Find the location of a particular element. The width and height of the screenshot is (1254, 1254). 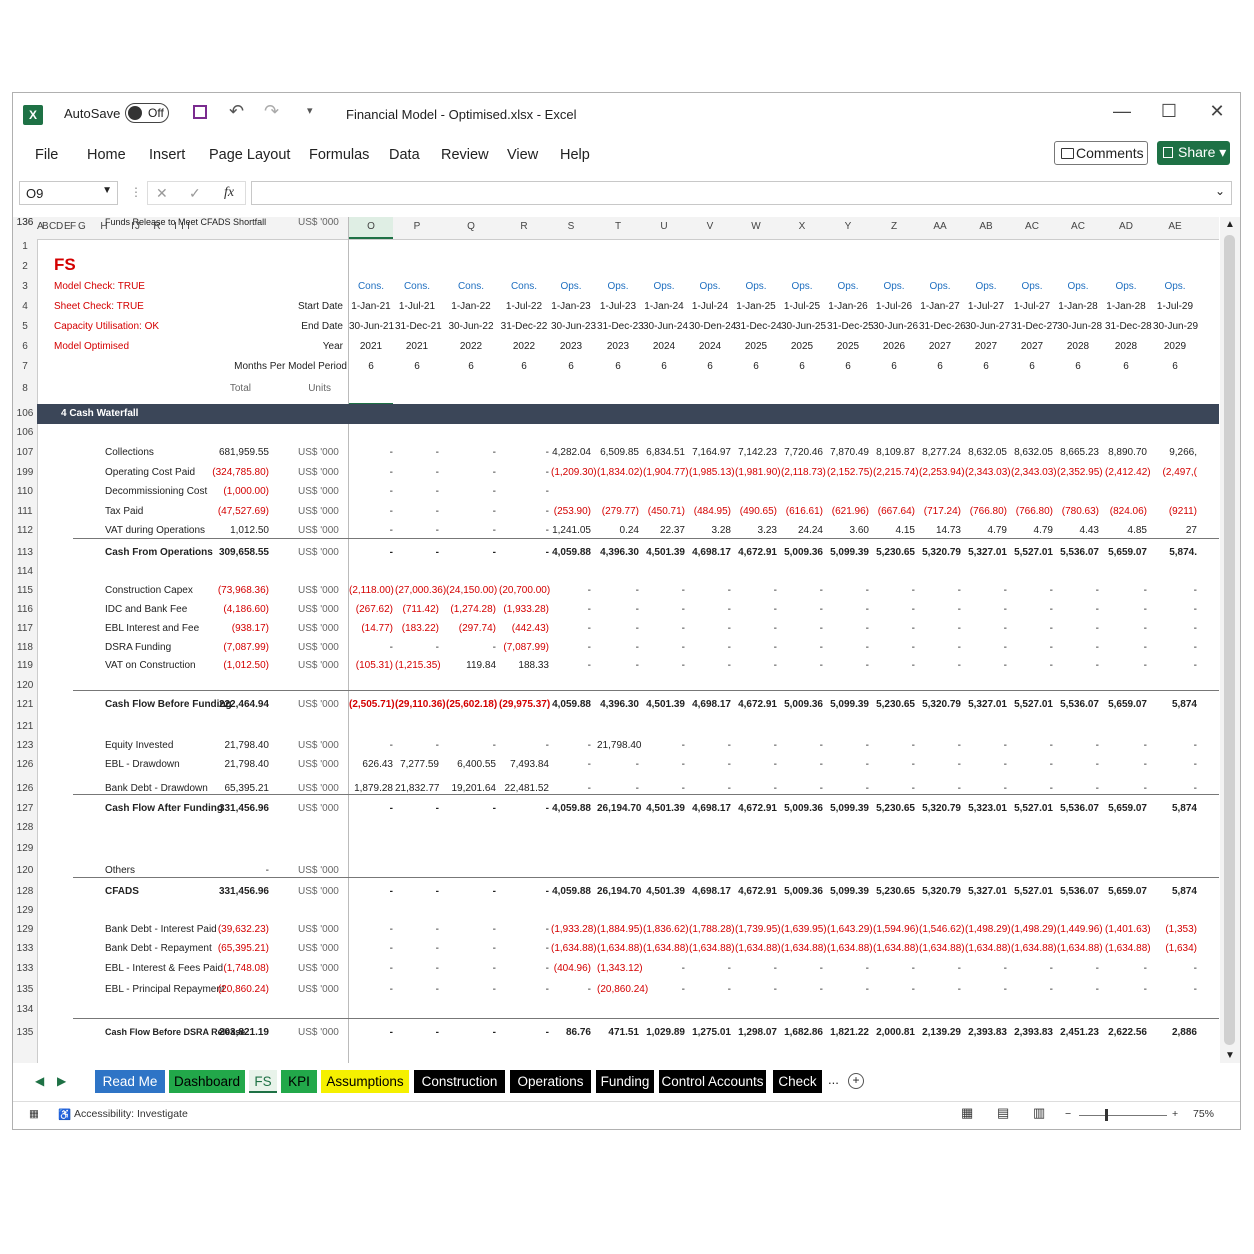

period-year: 2025 is located at coordinates (756, 346).